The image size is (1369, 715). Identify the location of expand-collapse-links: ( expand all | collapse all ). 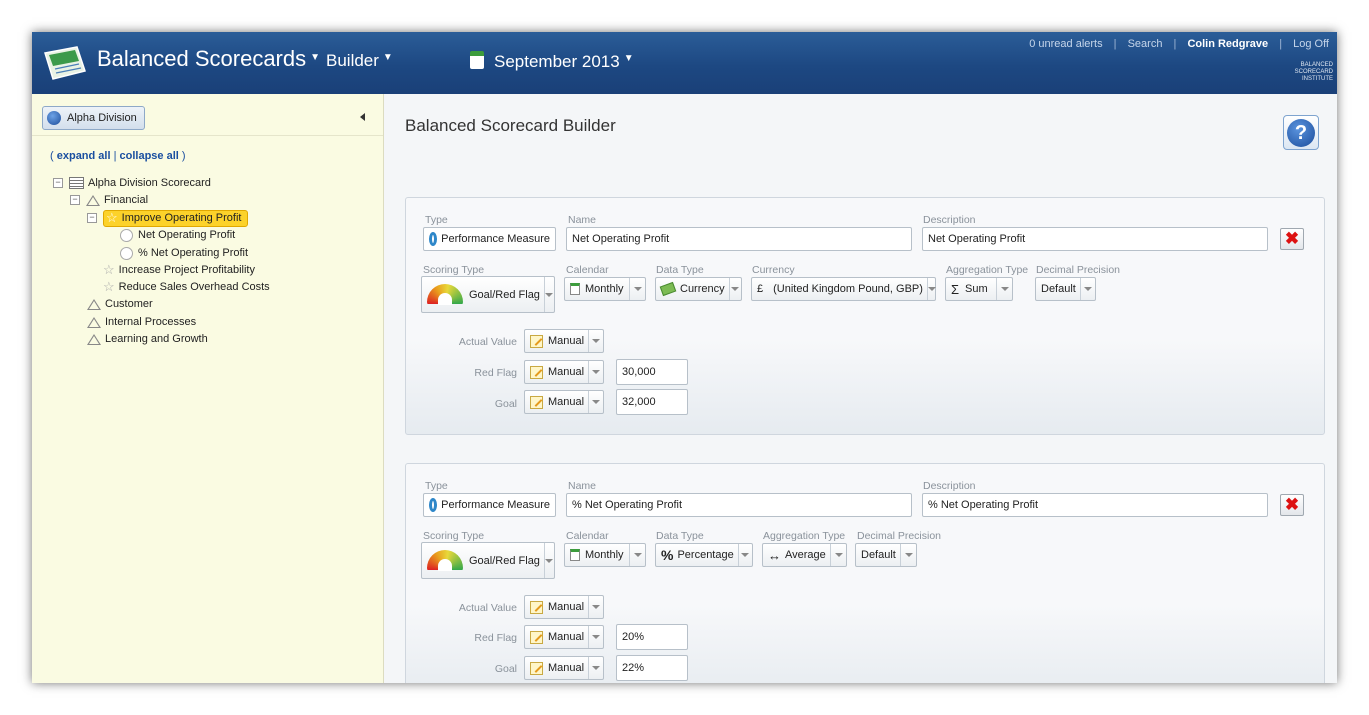
(118, 156).